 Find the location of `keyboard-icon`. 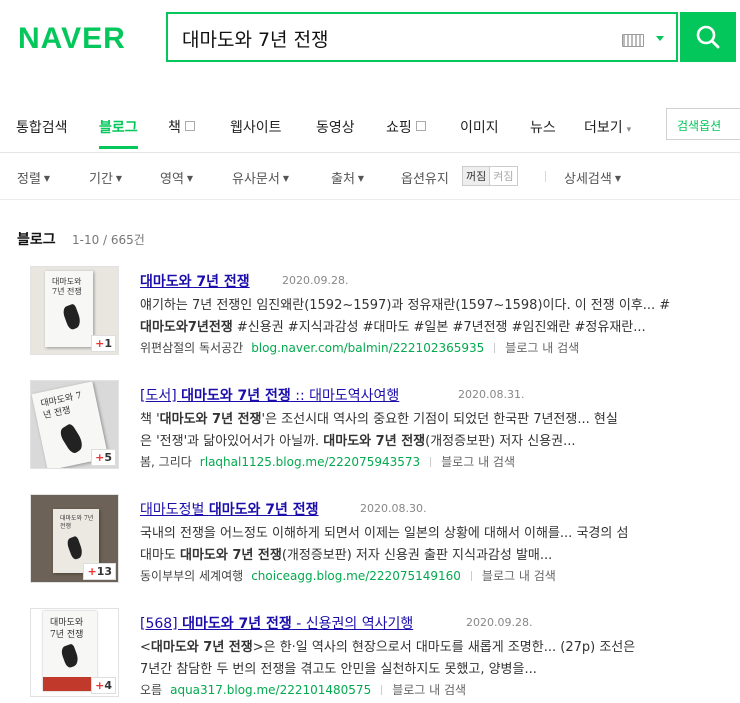

keyboard-icon is located at coordinates (633, 40).